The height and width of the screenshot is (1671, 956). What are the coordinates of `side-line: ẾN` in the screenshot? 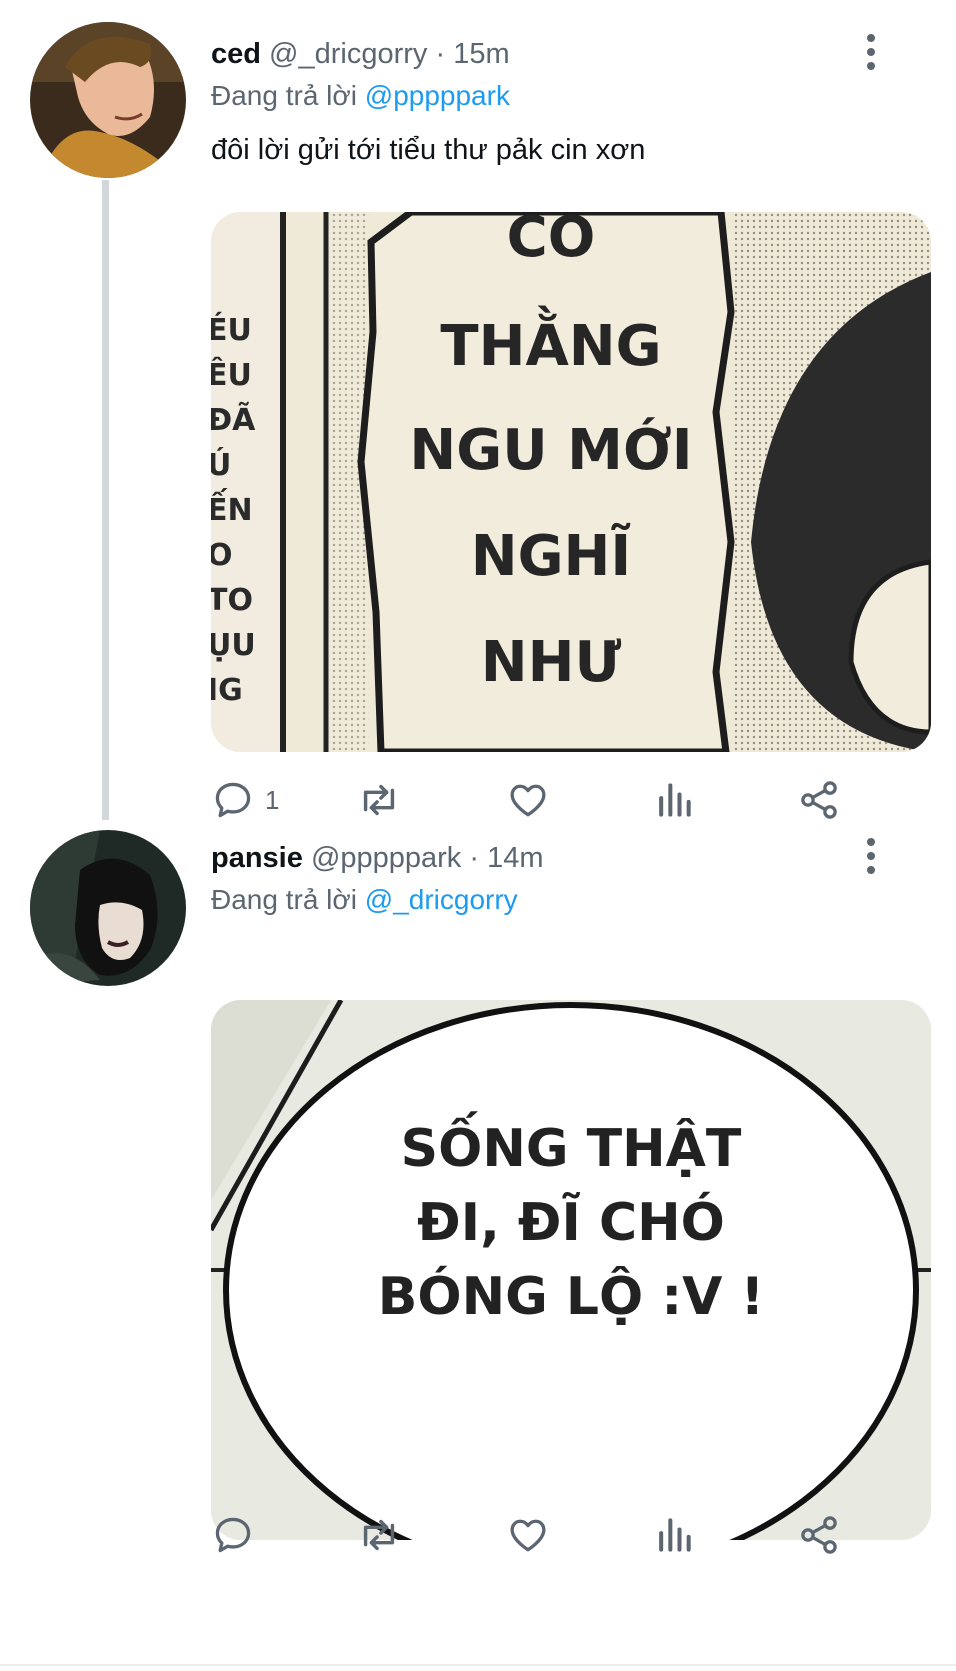 It's located at (232, 510).